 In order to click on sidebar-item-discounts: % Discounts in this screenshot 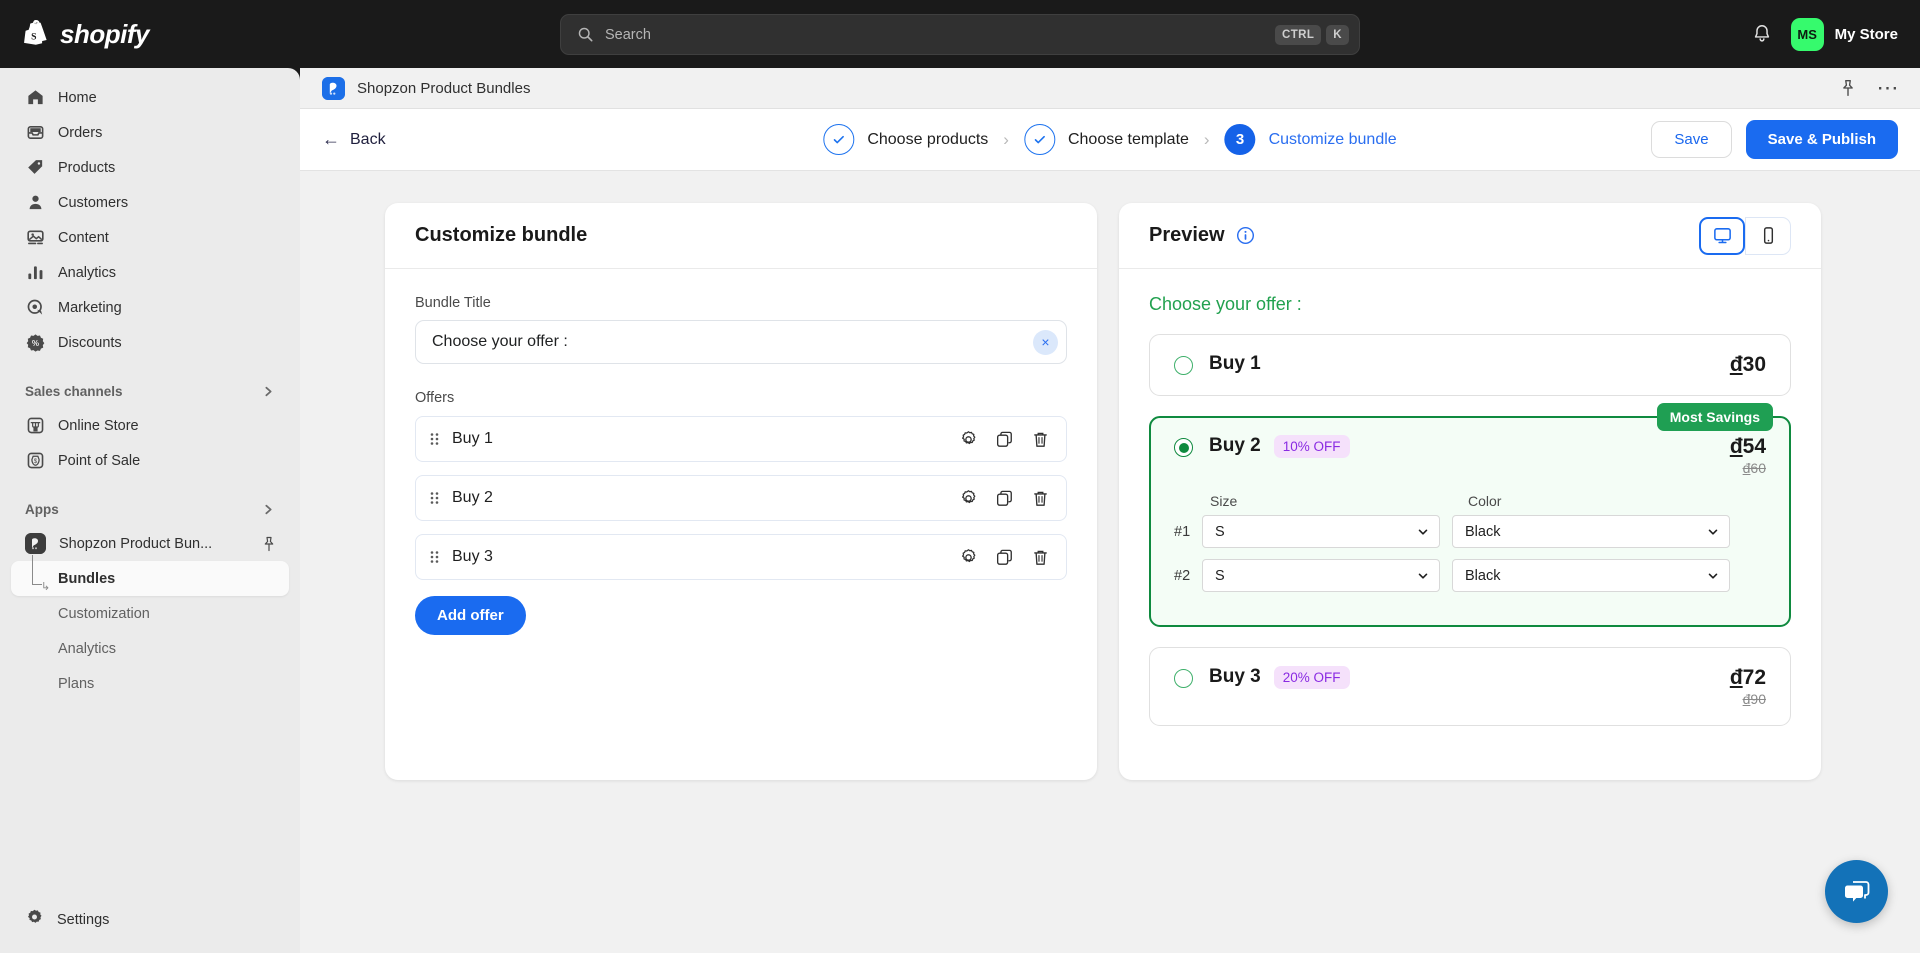, I will do `click(150, 342)`.